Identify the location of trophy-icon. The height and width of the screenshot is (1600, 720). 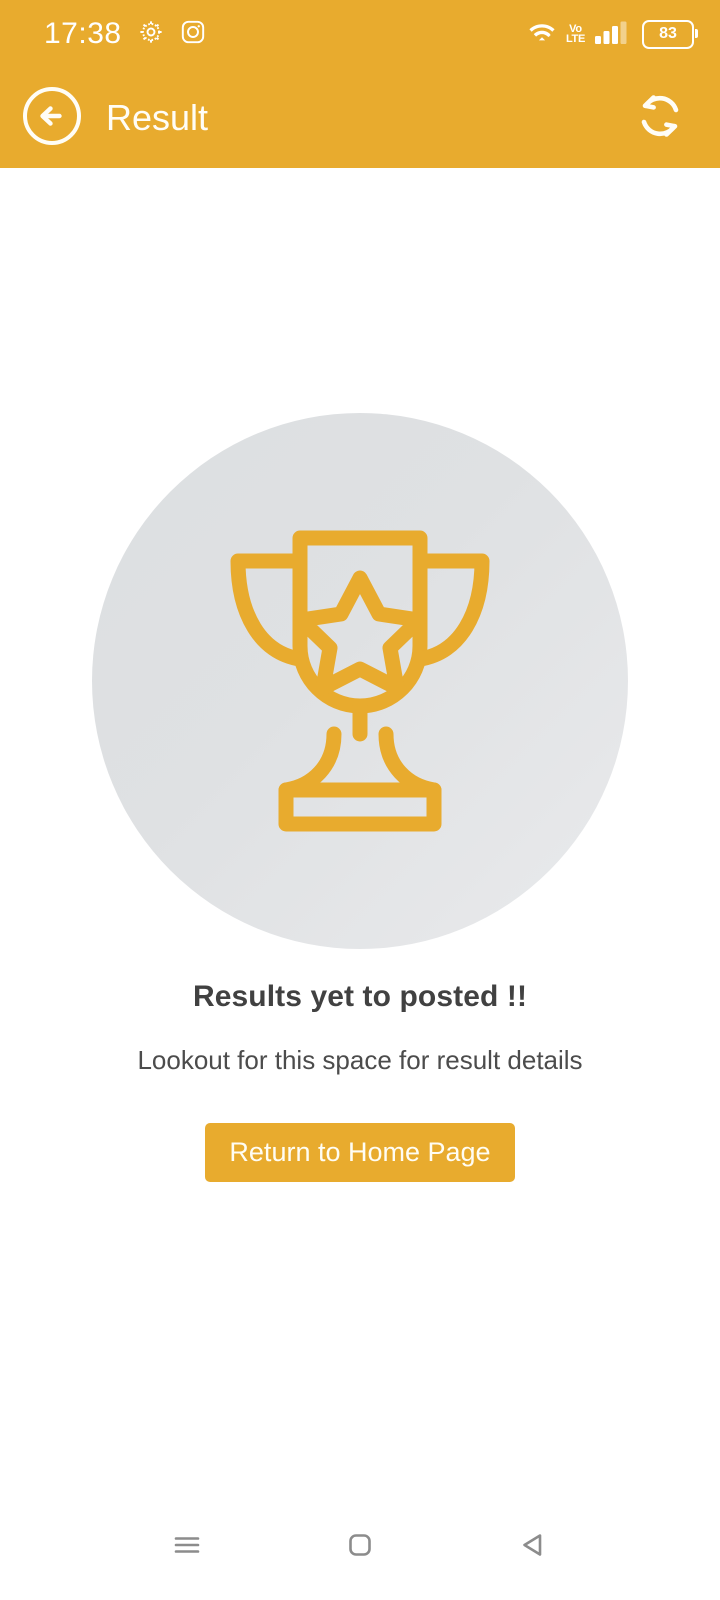
(360, 681).